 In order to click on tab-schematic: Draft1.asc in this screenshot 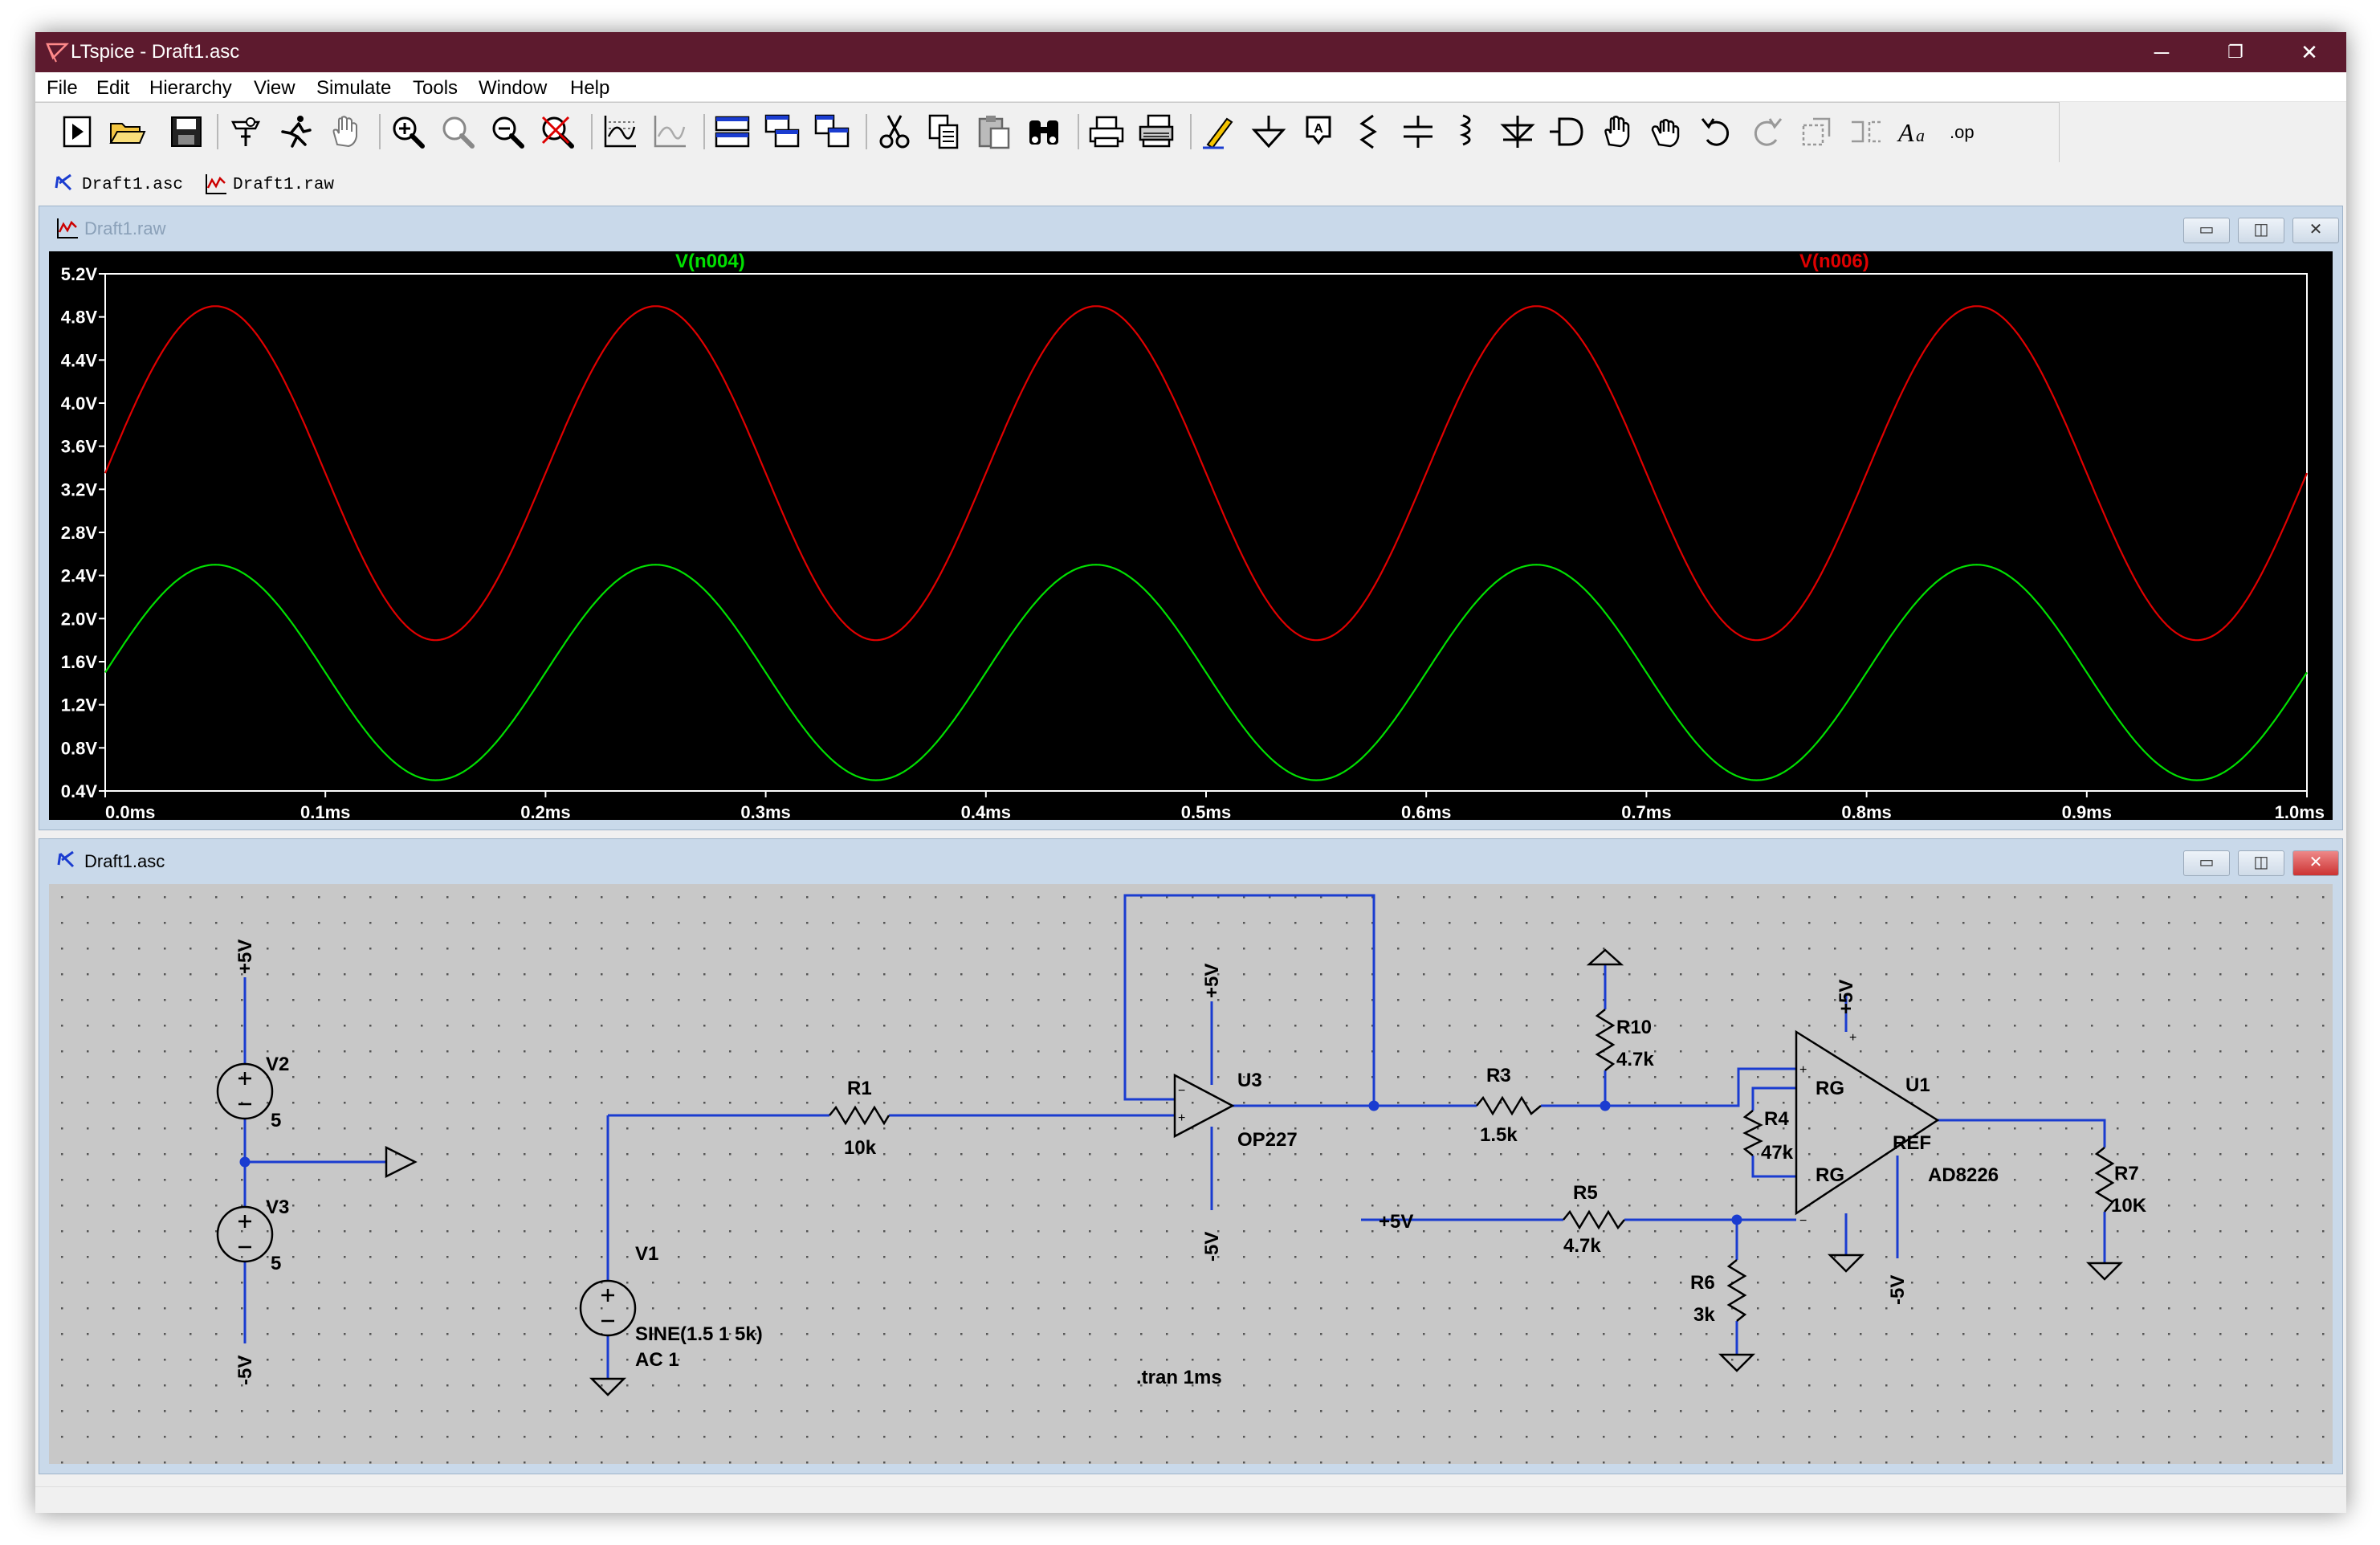, I will do `click(120, 185)`.